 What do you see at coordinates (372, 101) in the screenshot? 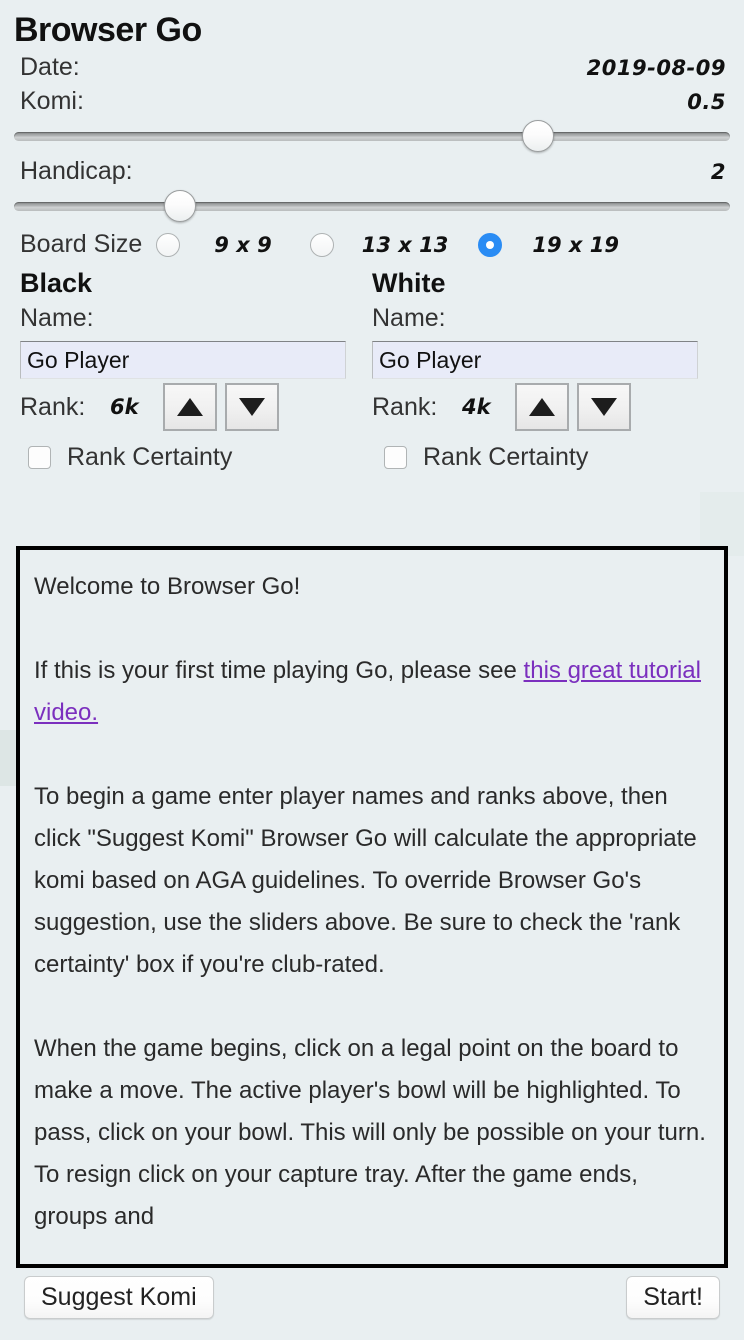
I see `komi-row: Komi: 0.5` at bounding box center [372, 101].